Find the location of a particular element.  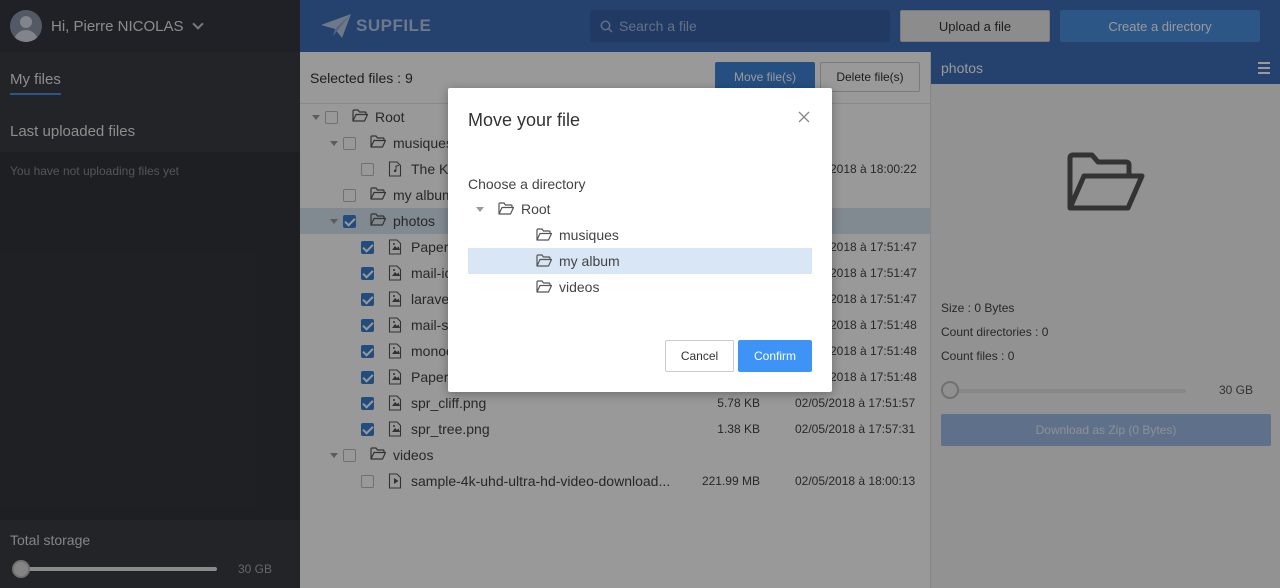

directory-option: Root is located at coordinates (640, 209).